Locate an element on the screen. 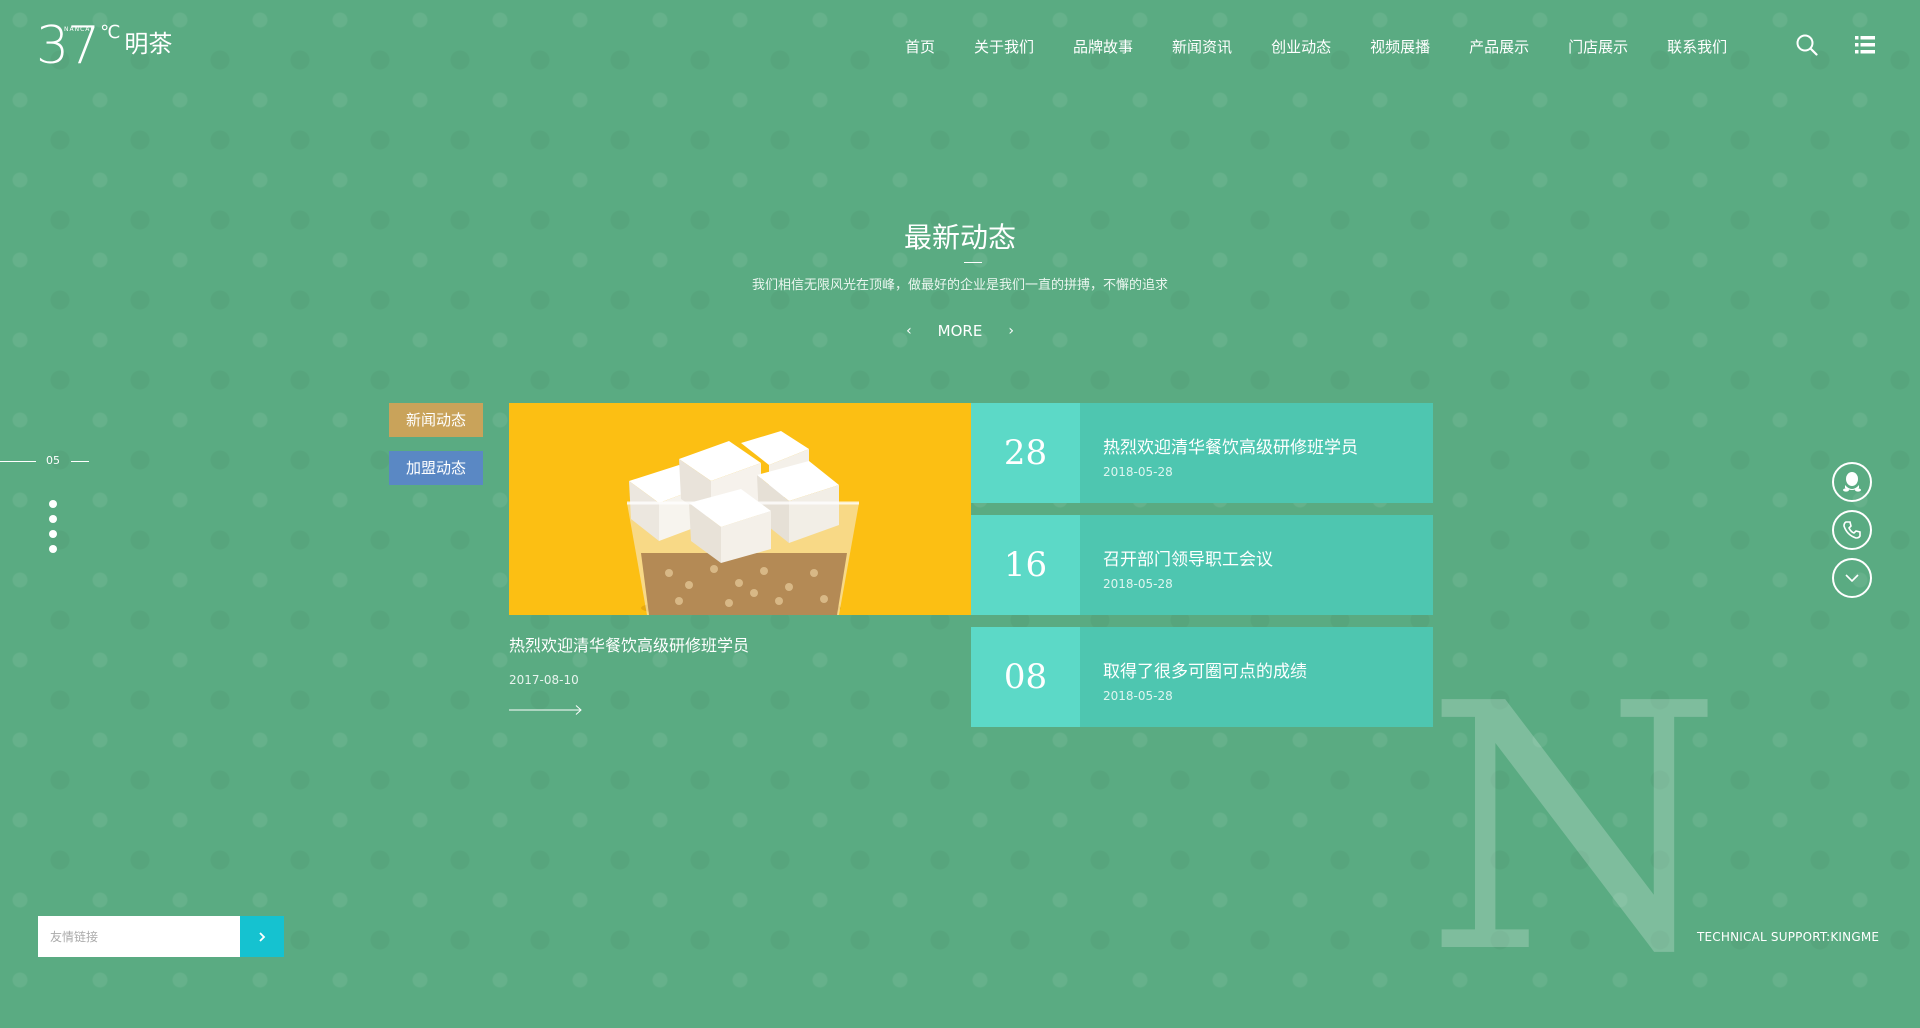 The image size is (1920, 1028). nav-brand-story: 品牌故事 is located at coordinates (1103, 46).